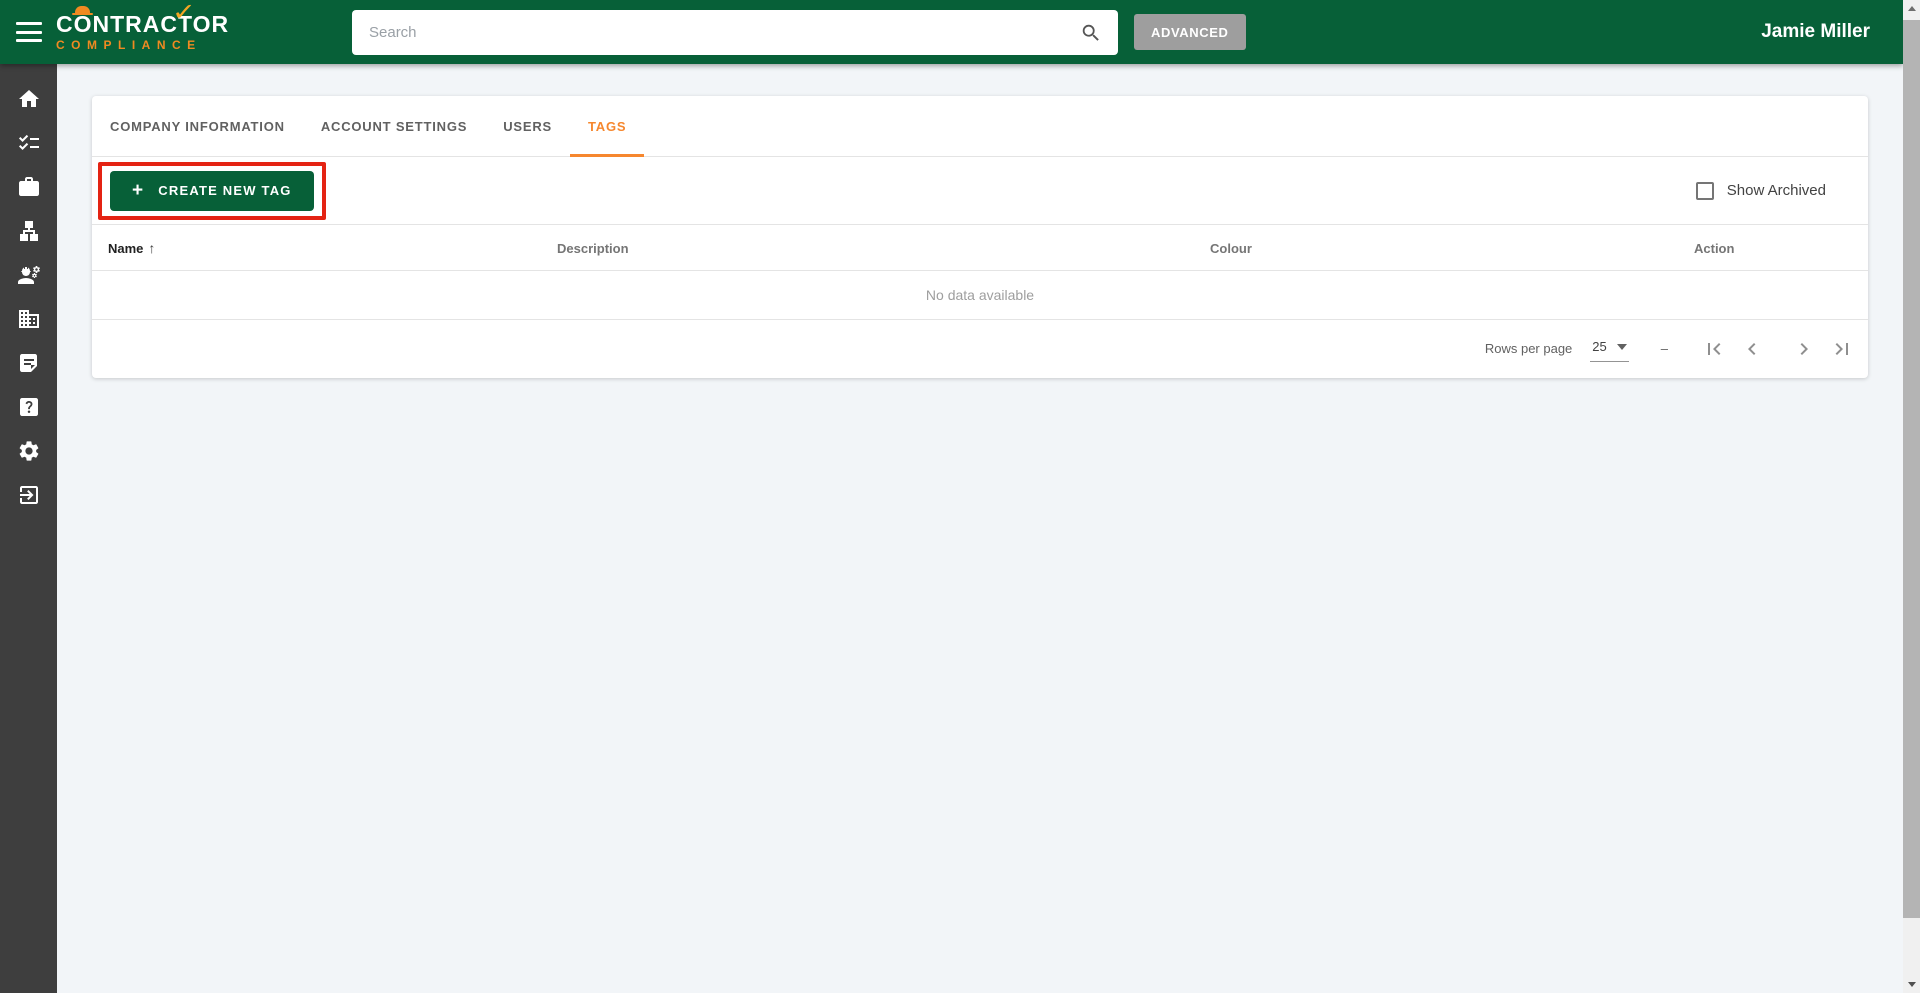 The height and width of the screenshot is (993, 1920). I want to click on sidebar-nav, so click(28, 528).